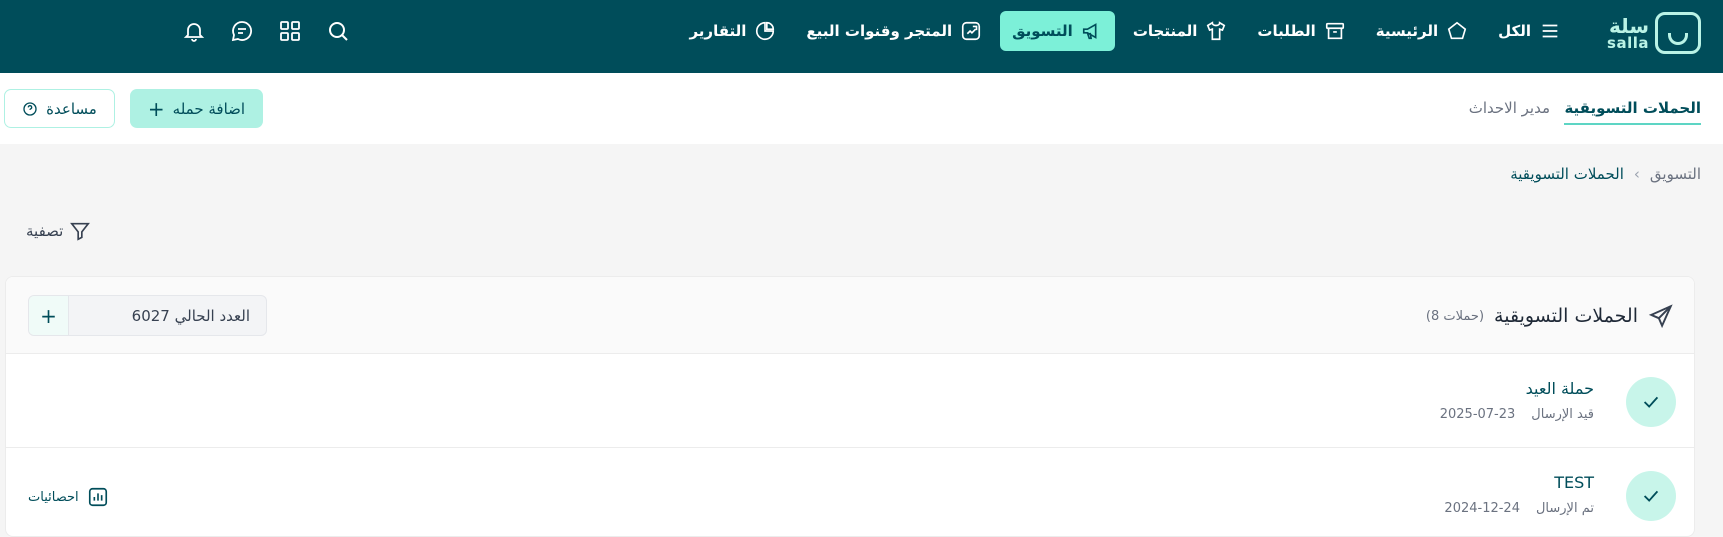 Image resolution: width=1723 pixels, height=537 pixels. What do you see at coordinates (1550, 31) in the screenshot?
I see `menu-icon` at bounding box center [1550, 31].